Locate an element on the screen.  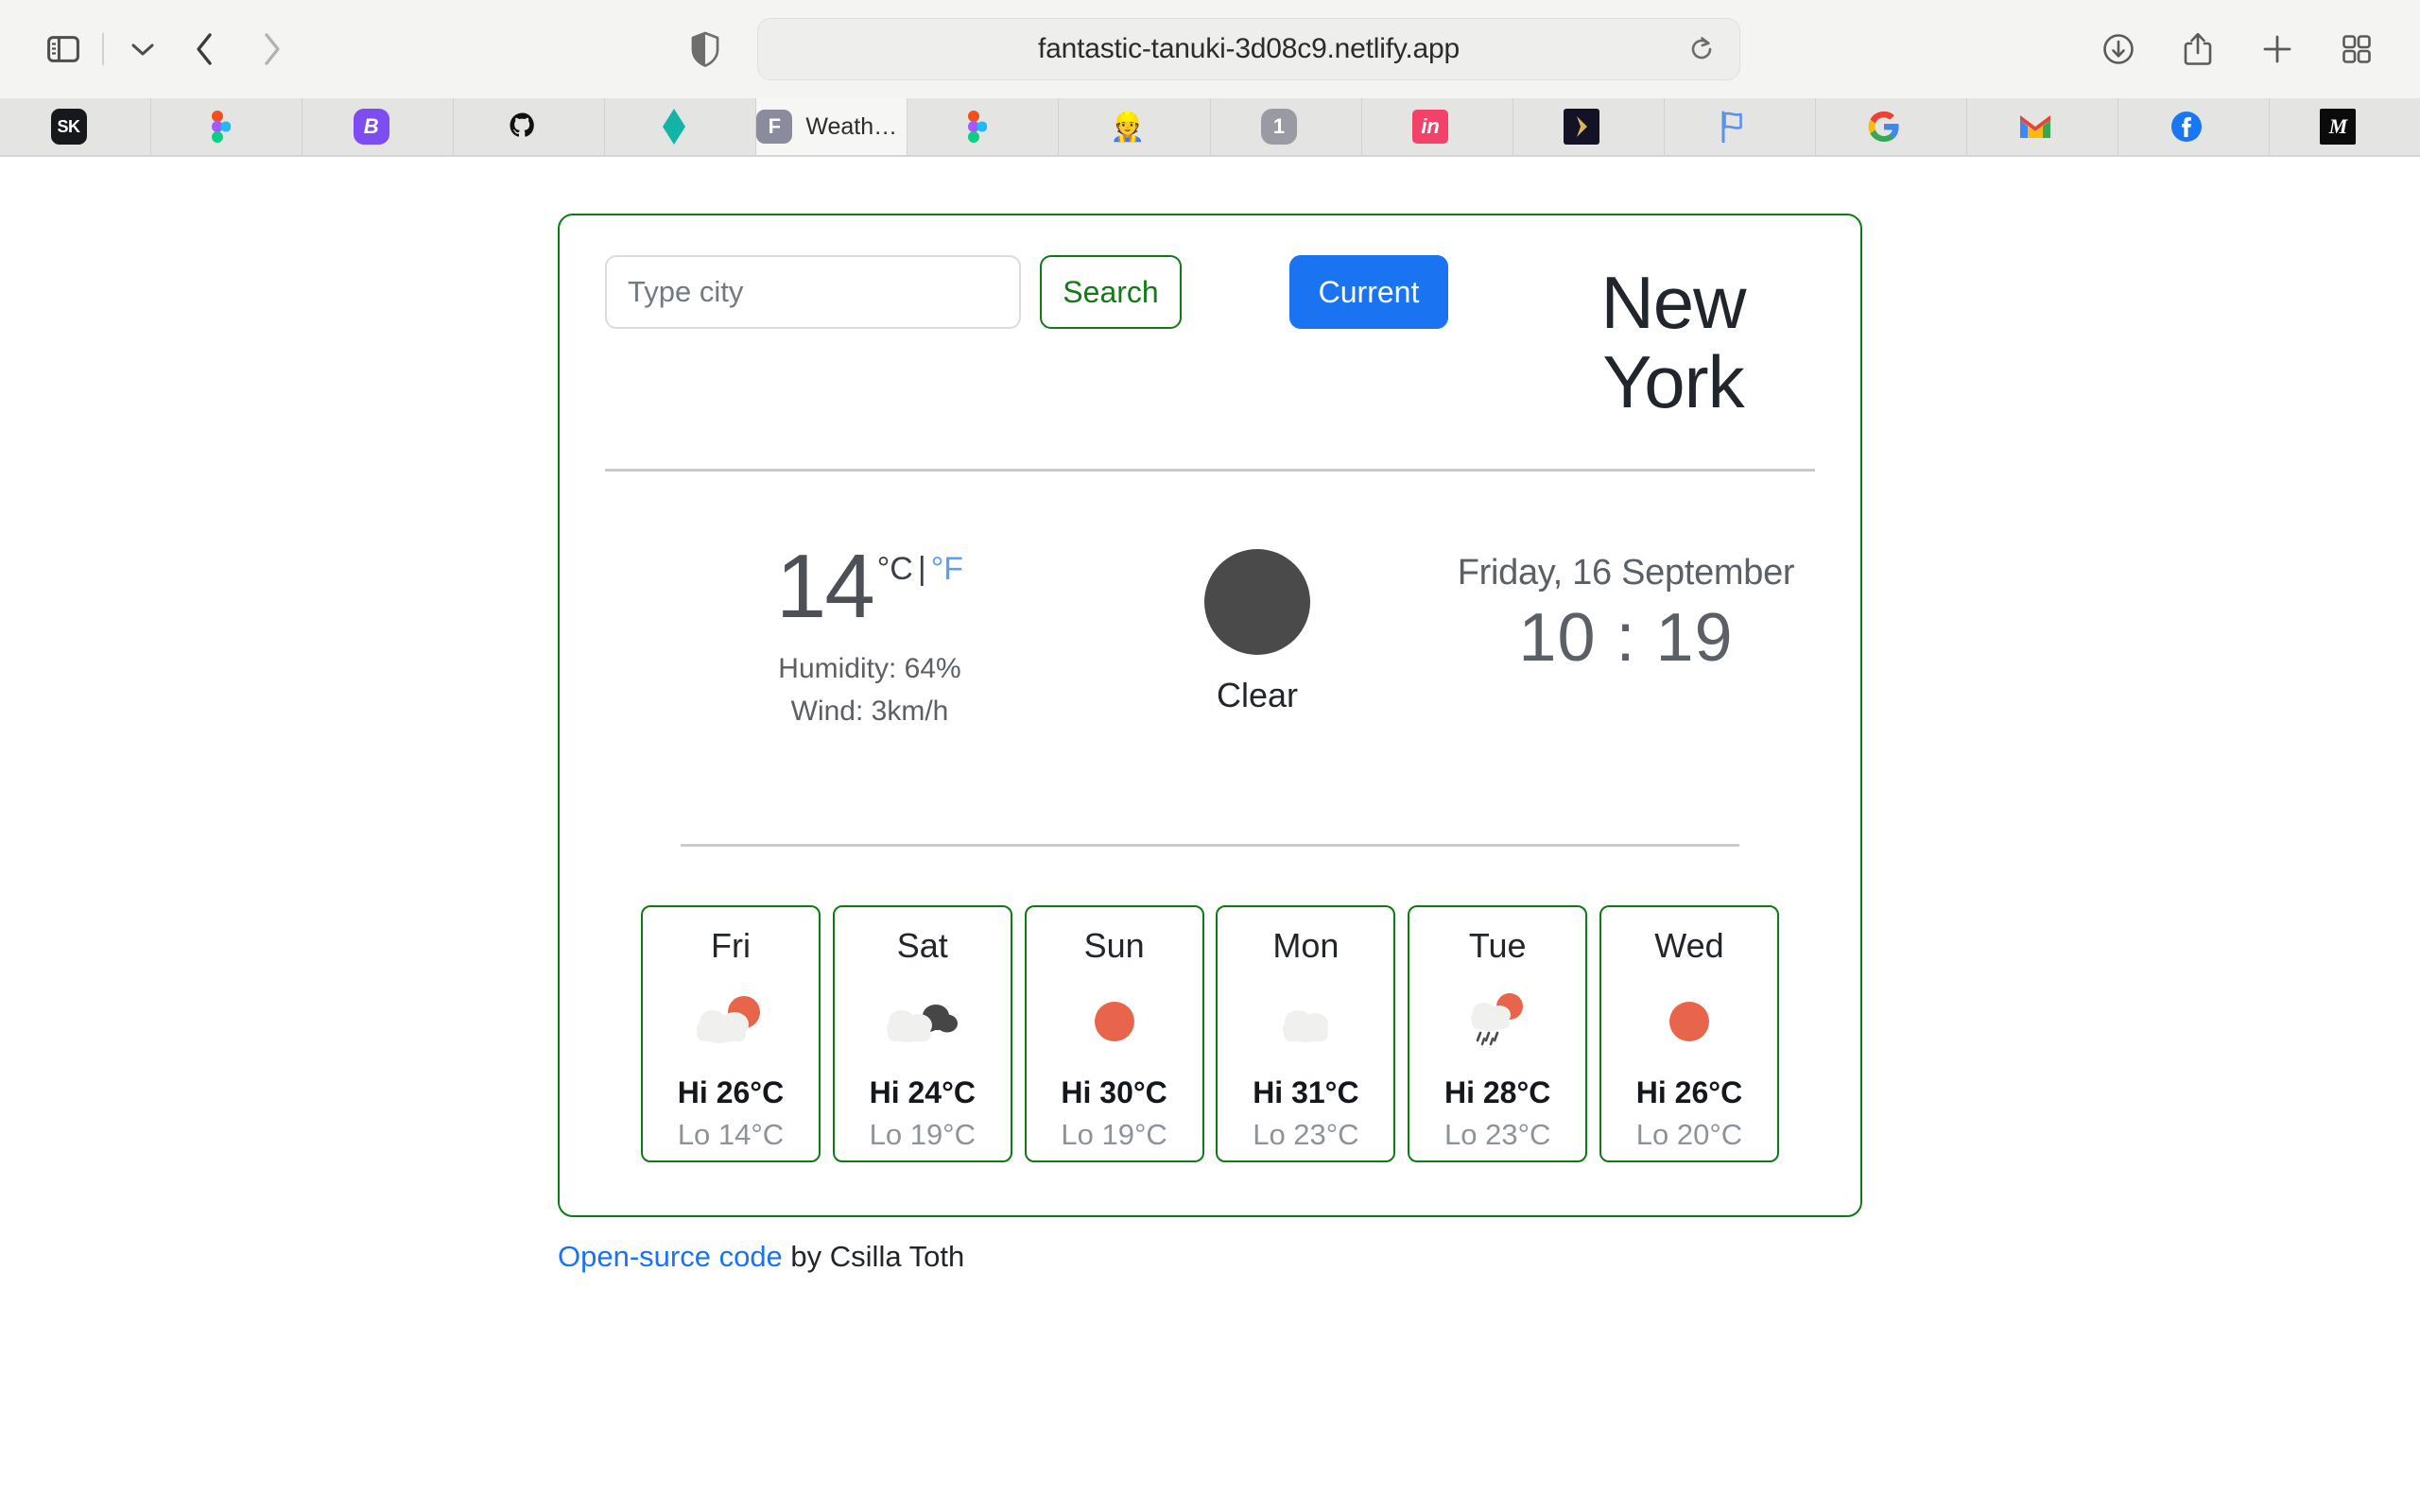
forecast-high: Hi 30°C is located at coordinates (1114, 1092).